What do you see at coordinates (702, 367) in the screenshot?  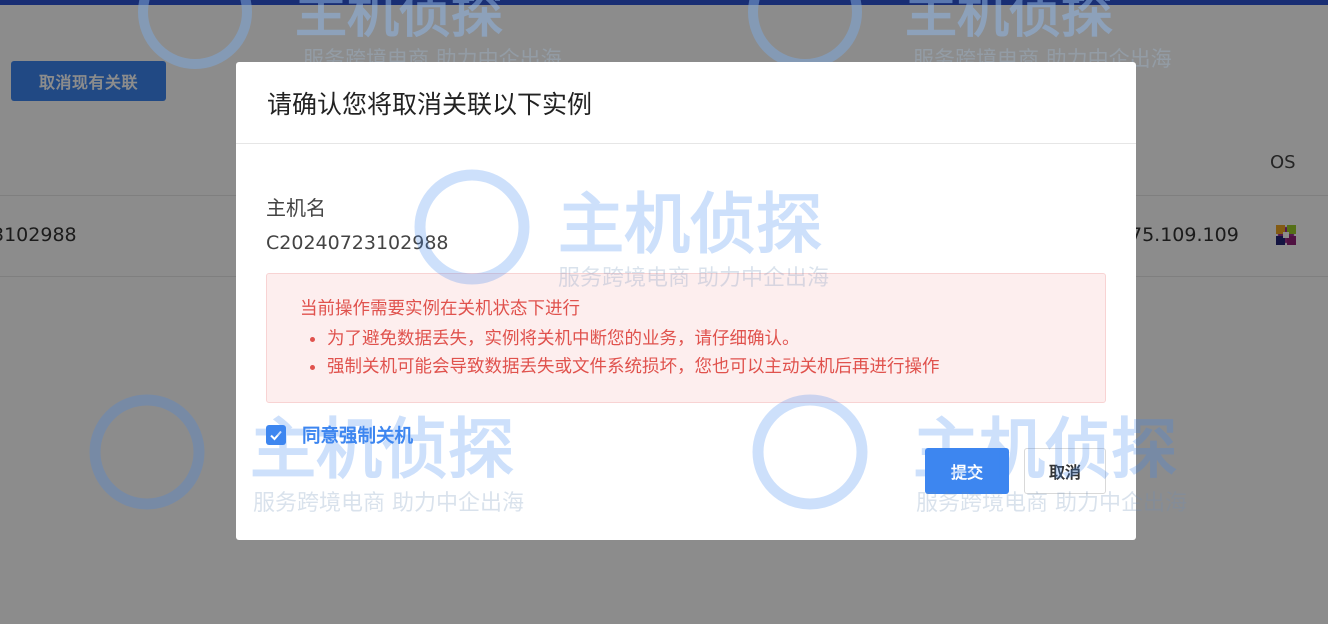 I see `alert-list-item: 强制关机可能会导致数据丢失或文件系统损坏，您也可以主动关机后再进行操作` at bounding box center [702, 367].